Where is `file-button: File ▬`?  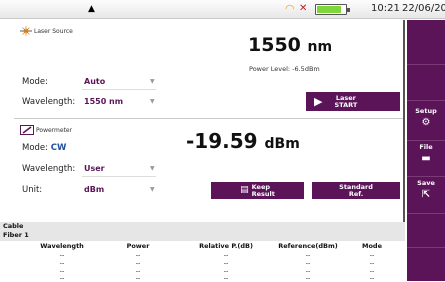
file-button: File ▬ is located at coordinates (426, 158).